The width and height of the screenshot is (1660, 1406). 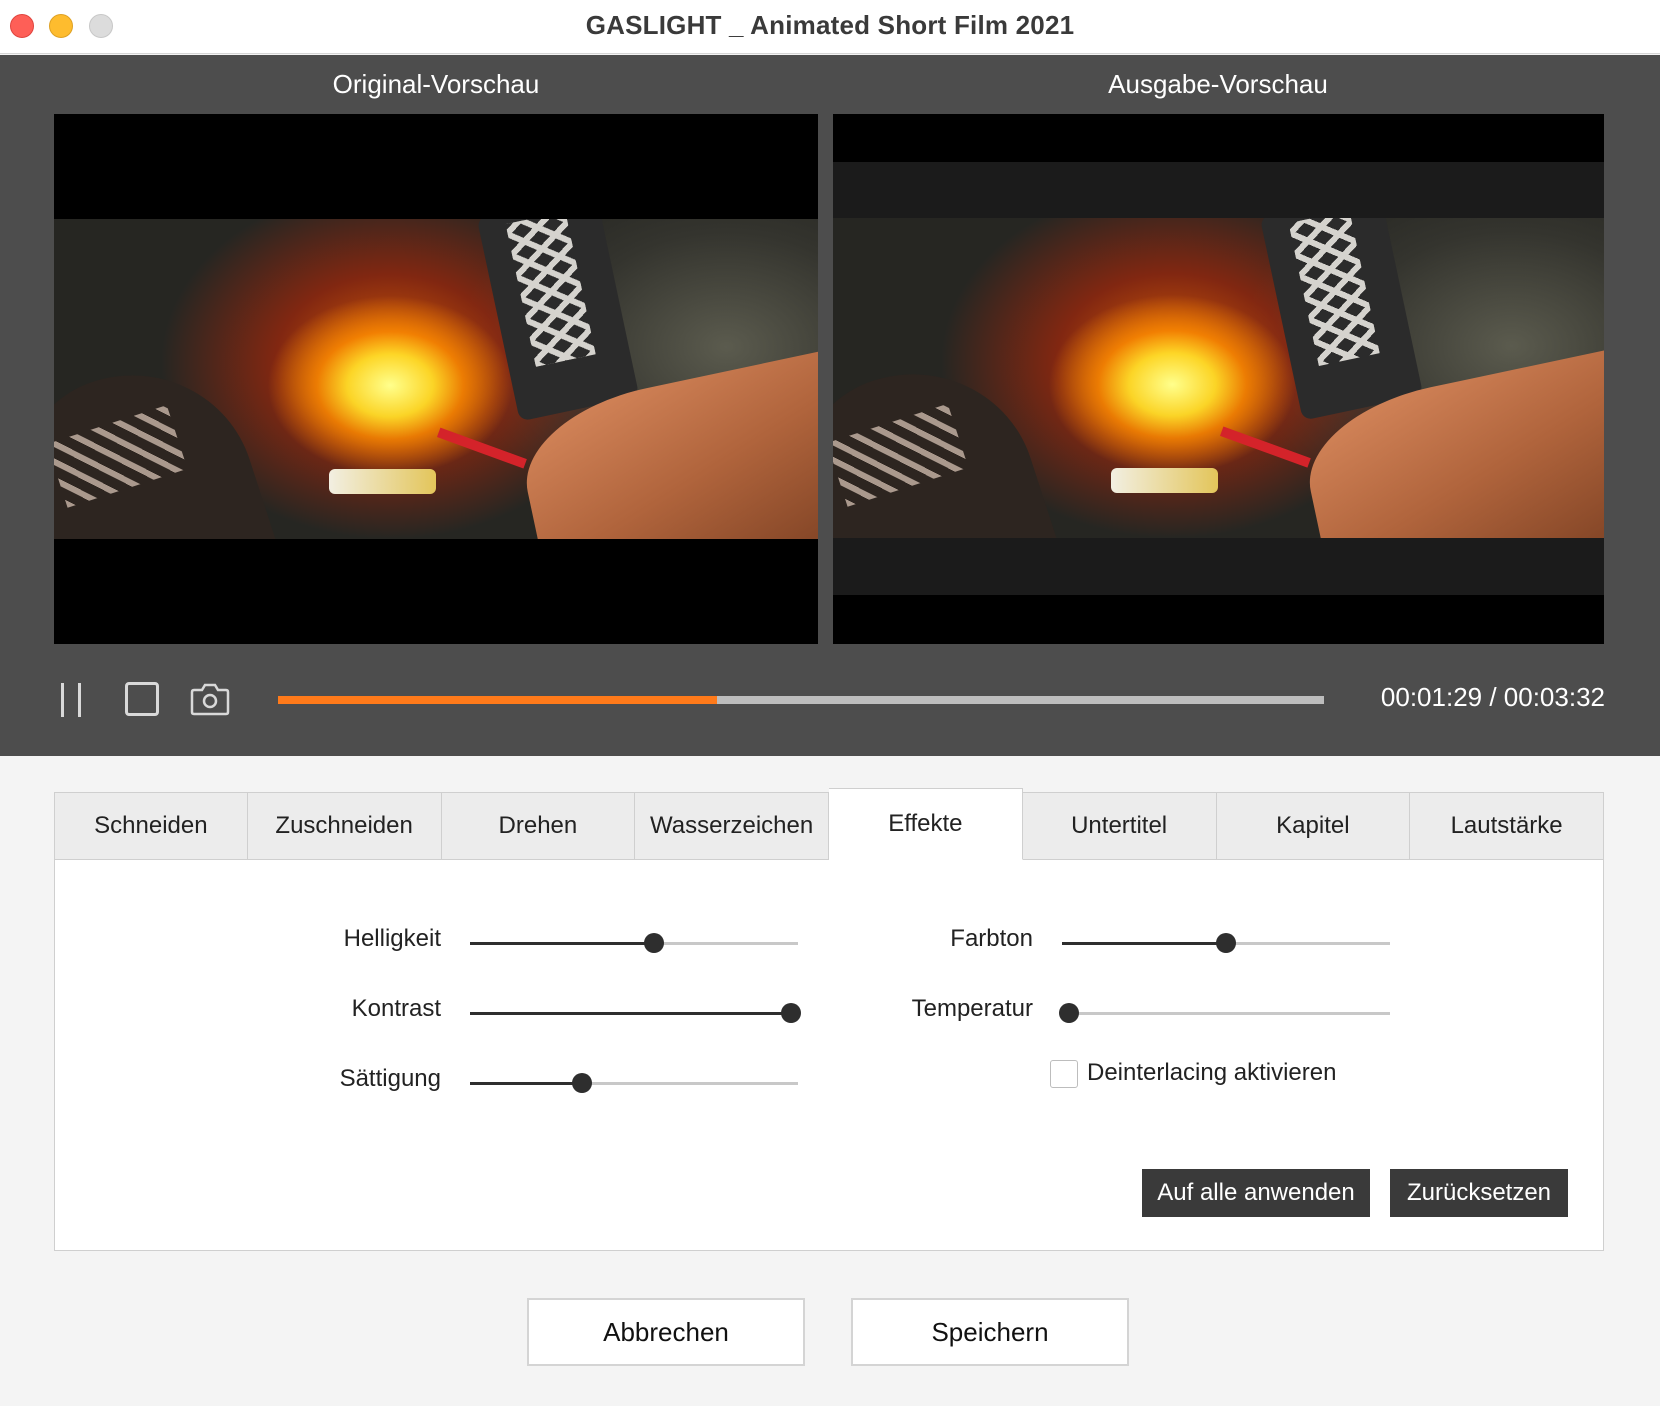 What do you see at coordinates (498, 700) in the screenshot?
I see `timeline-progress-fill` at bounding box center [498, 700].